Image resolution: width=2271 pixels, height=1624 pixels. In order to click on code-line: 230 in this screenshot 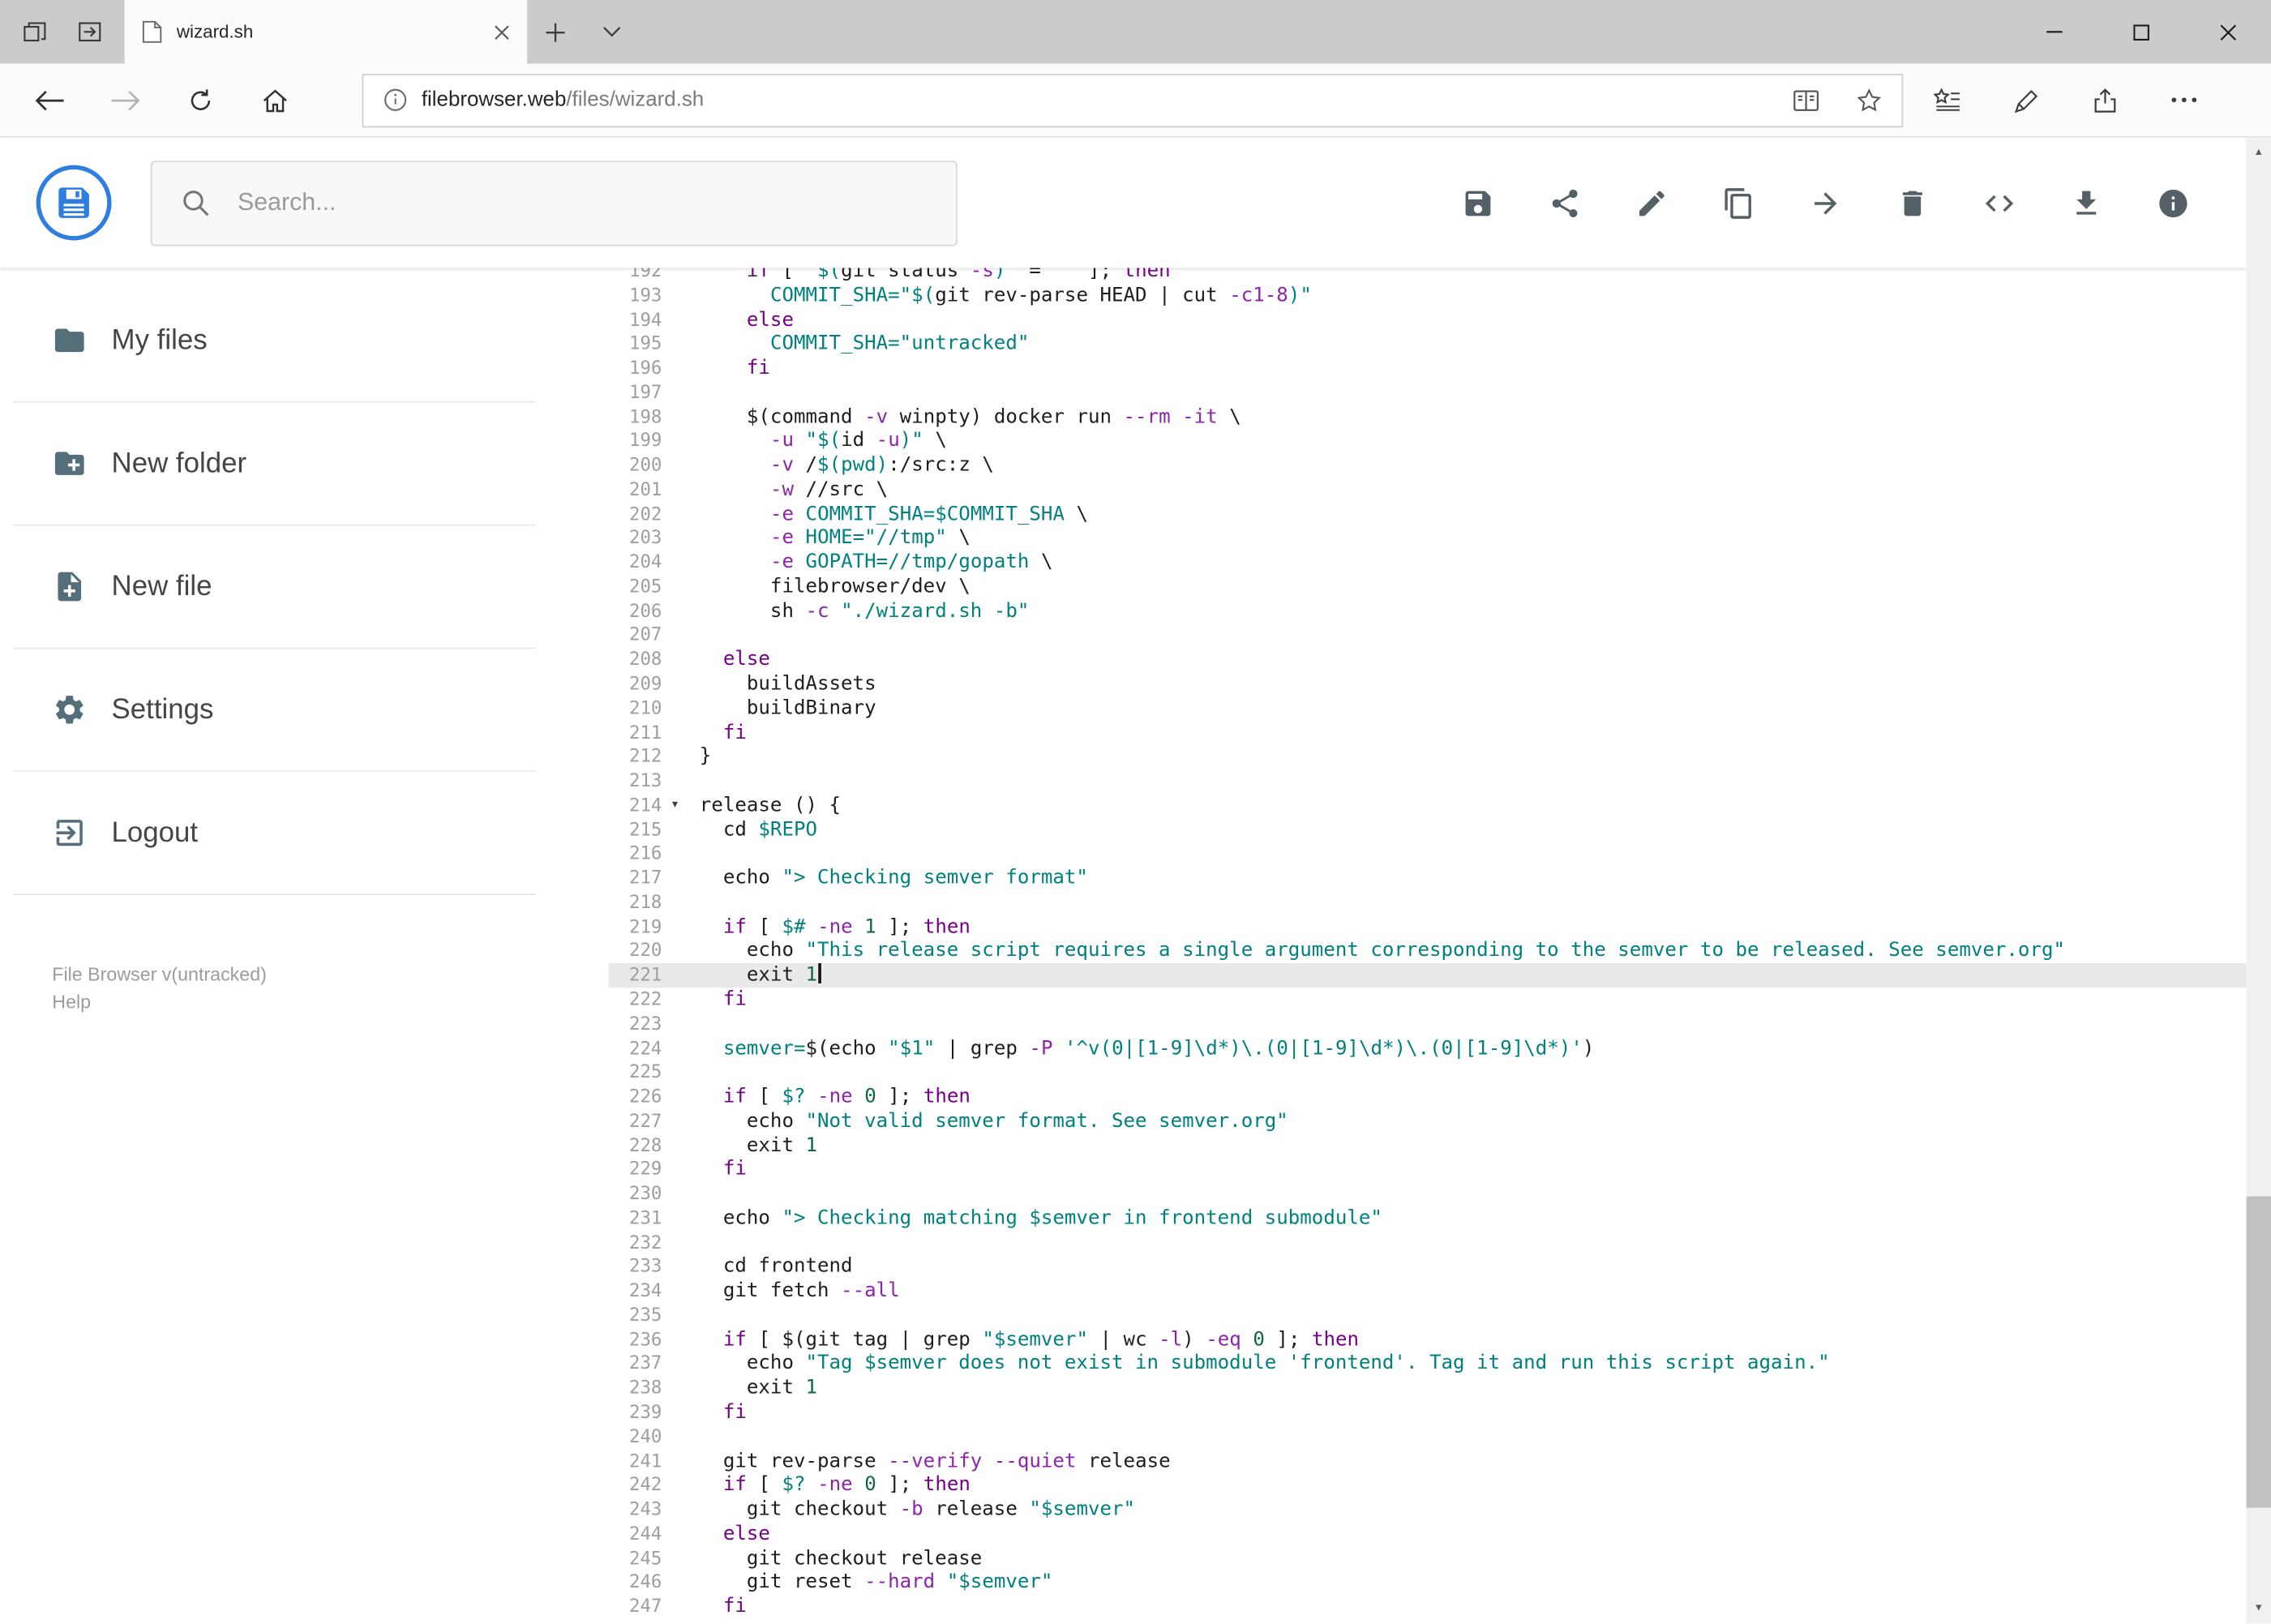, I will do `click(1427, 1194)`.